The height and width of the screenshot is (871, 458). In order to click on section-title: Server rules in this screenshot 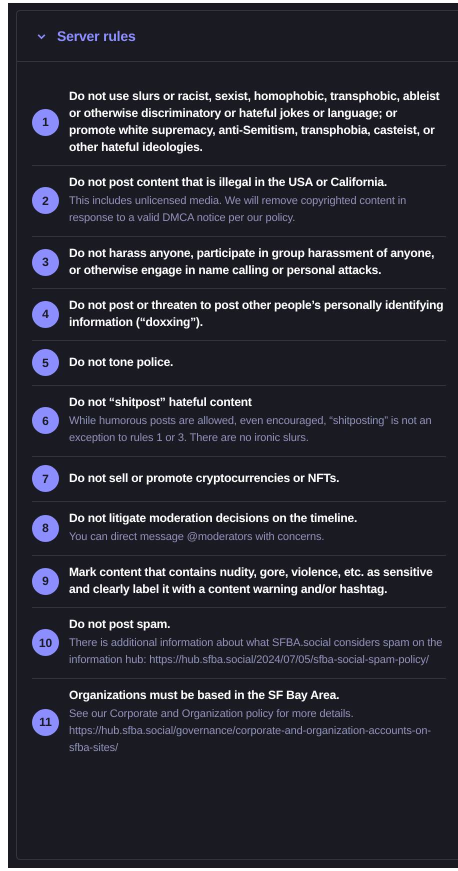, I will do `click(96, 36)`.